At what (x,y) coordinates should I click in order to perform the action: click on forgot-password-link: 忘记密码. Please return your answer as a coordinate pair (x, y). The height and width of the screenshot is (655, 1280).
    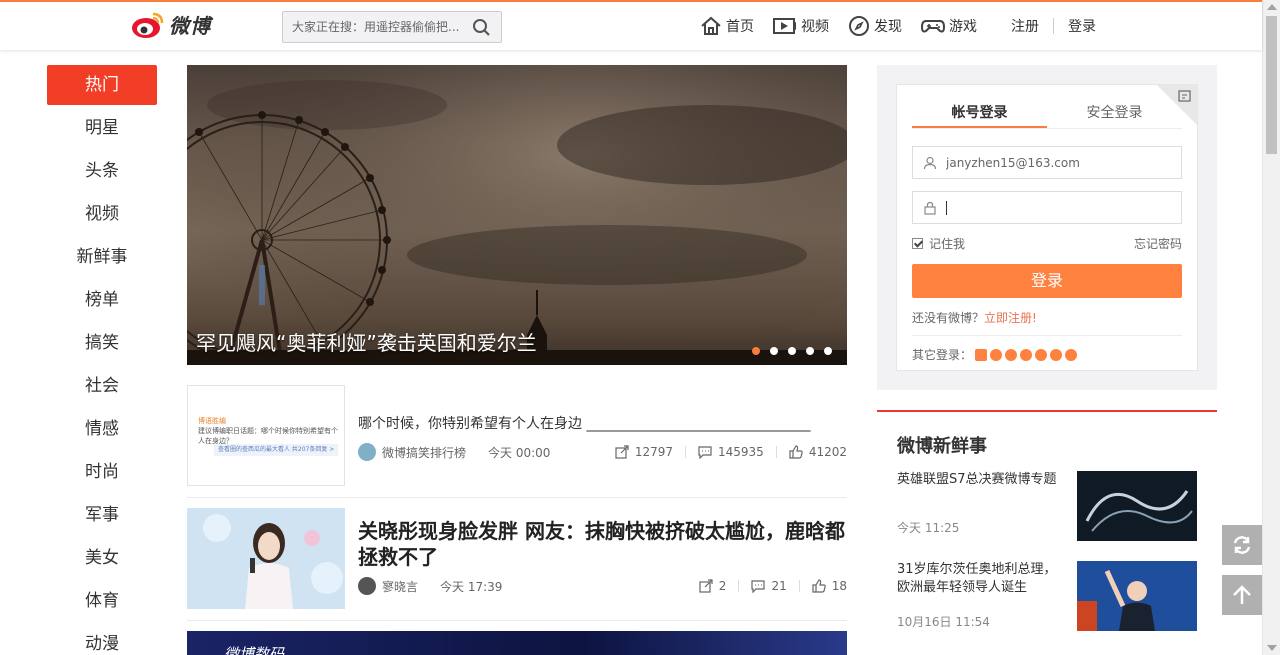
    Looking at the image, I should click on (1158, 243).